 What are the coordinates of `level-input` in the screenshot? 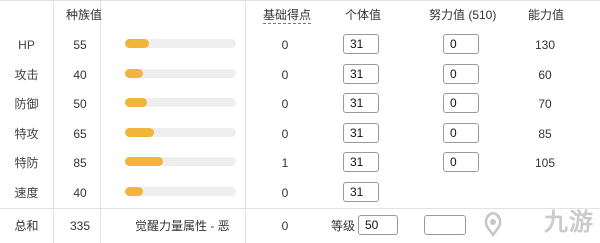 It's located at (378, 225).